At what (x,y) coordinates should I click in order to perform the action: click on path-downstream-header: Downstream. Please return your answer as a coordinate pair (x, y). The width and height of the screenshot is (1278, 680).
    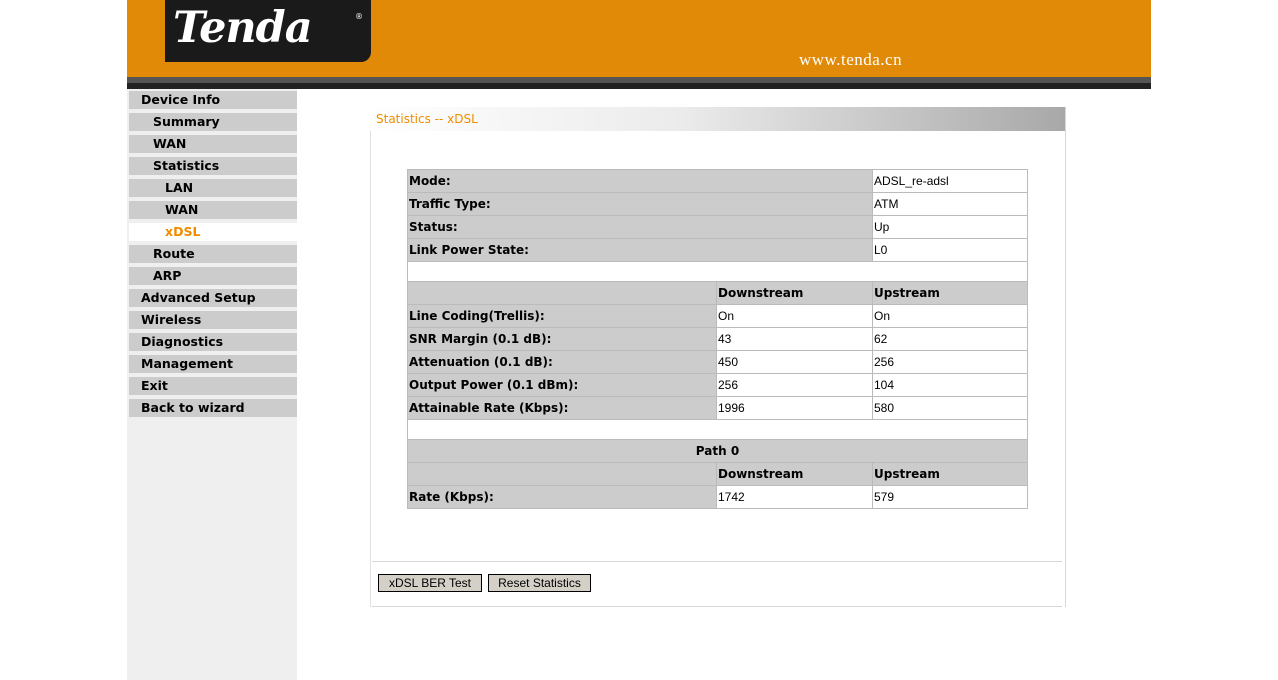
    Looking at the image, I should click on (794, 474).